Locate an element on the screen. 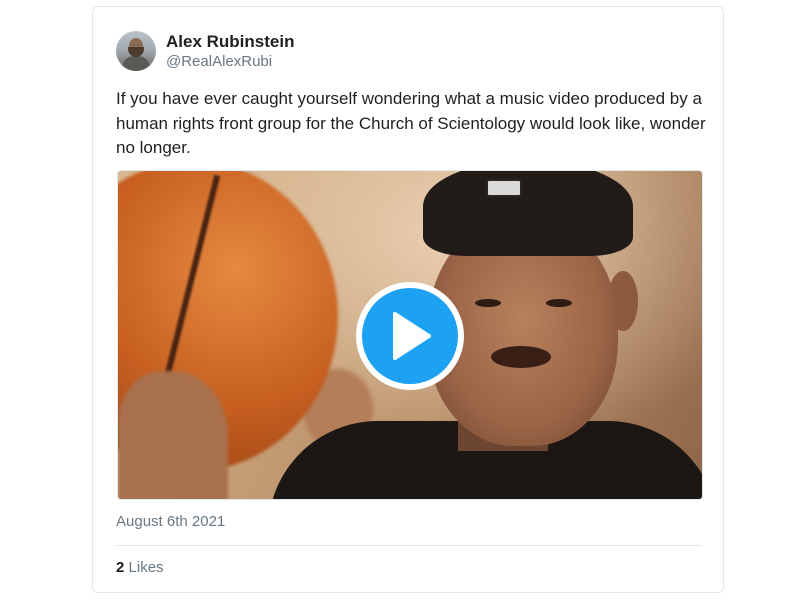 The width and height of the screenshot is (801, 603). author-handle: @RealAlexRubi is located at coordinates (230, 61).